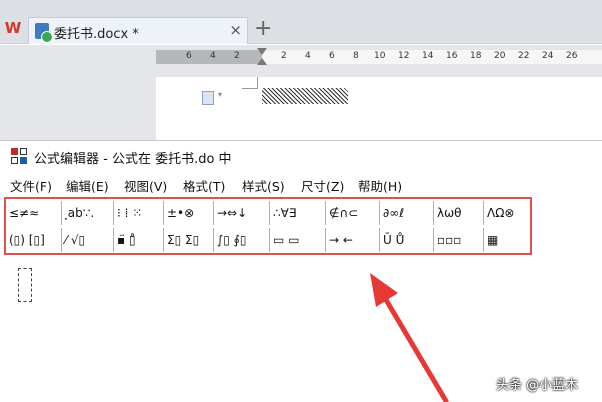  I want to click on ruler-tick: 8, so click(356, 56).